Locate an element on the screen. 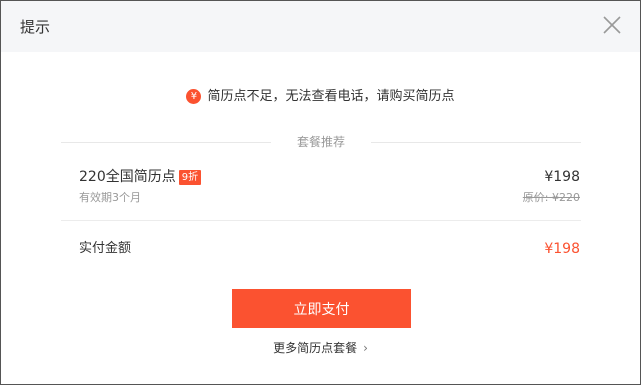  dialog-header: 提示 is located at coordinates (320, 26).